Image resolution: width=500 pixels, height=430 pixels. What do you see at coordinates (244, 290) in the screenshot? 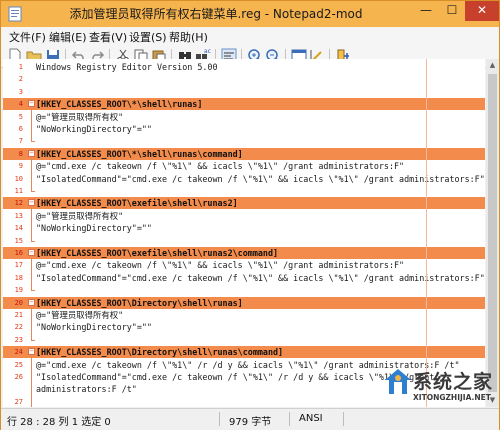
I see `code-line: 19` at bounding box center [244, 290].